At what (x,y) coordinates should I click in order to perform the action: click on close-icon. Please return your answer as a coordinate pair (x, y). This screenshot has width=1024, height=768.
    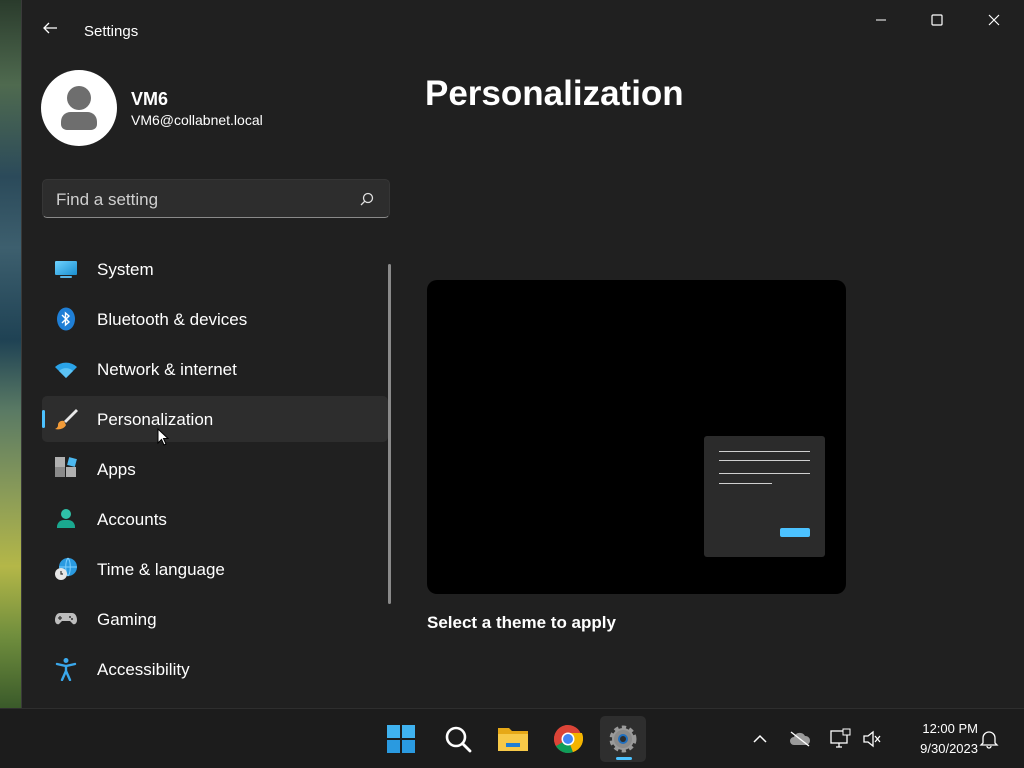
    Looking at the image, I should click on (994, 20).